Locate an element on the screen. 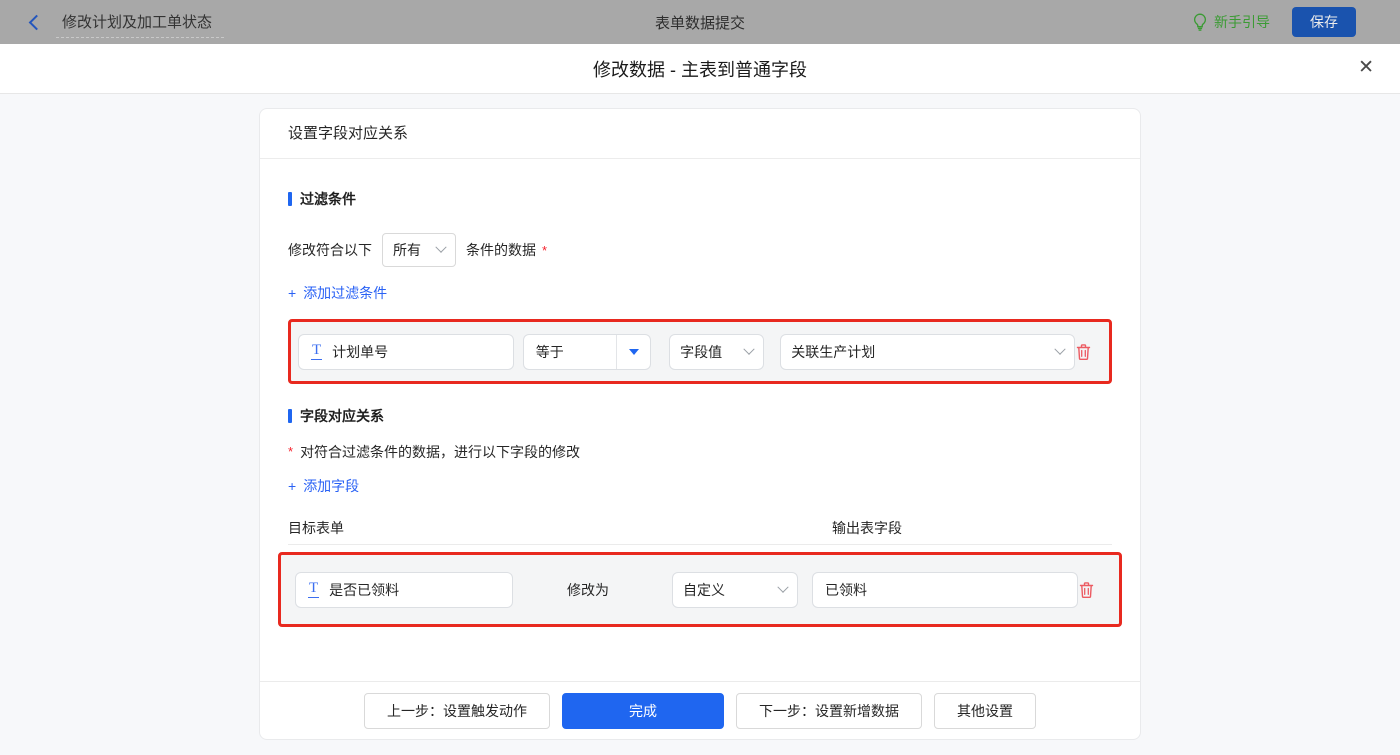 The height and width of the screenshot is (755, 1400). next-step-button: 下一步：设置新增数据 is located at coordinates (829, 710).